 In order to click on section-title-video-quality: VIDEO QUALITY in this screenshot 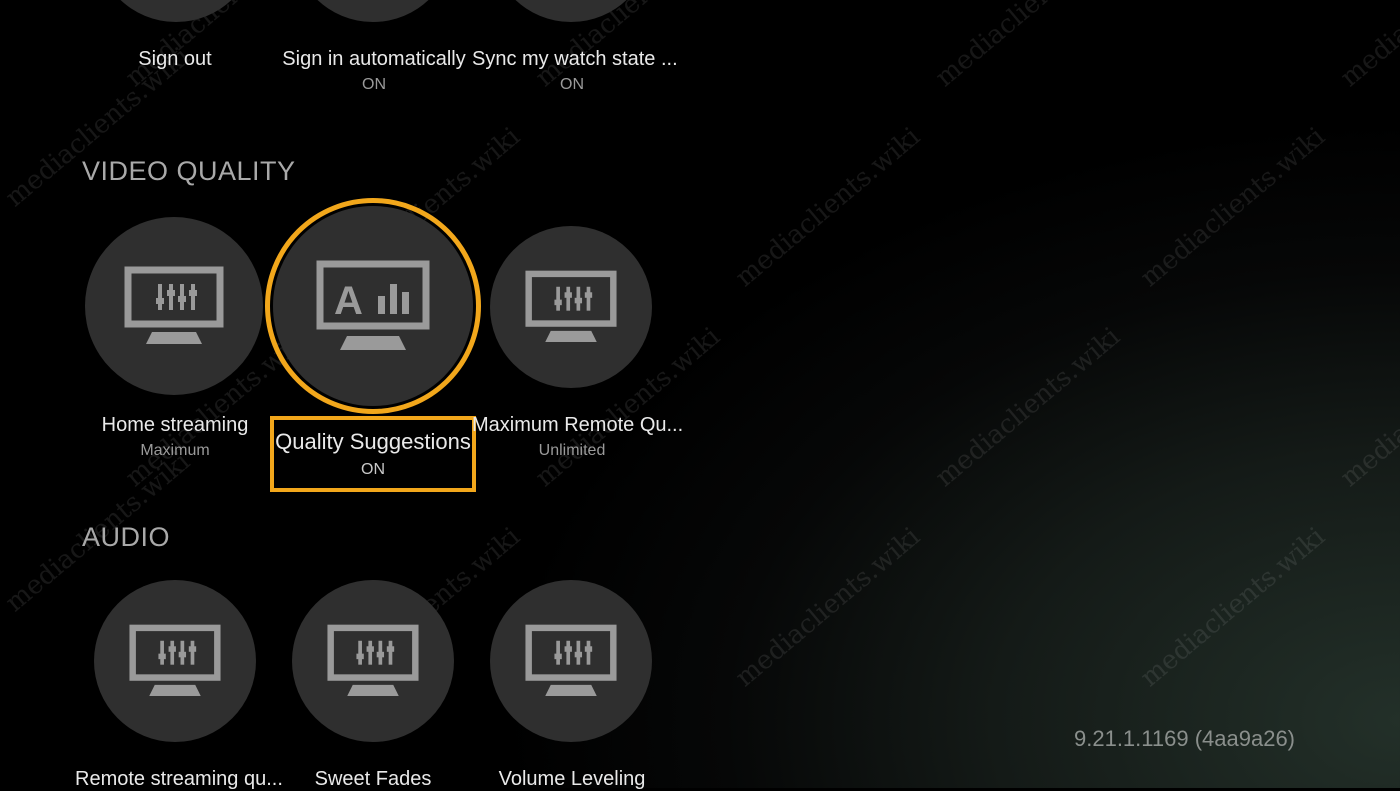, I will do `click(189, 171)`.